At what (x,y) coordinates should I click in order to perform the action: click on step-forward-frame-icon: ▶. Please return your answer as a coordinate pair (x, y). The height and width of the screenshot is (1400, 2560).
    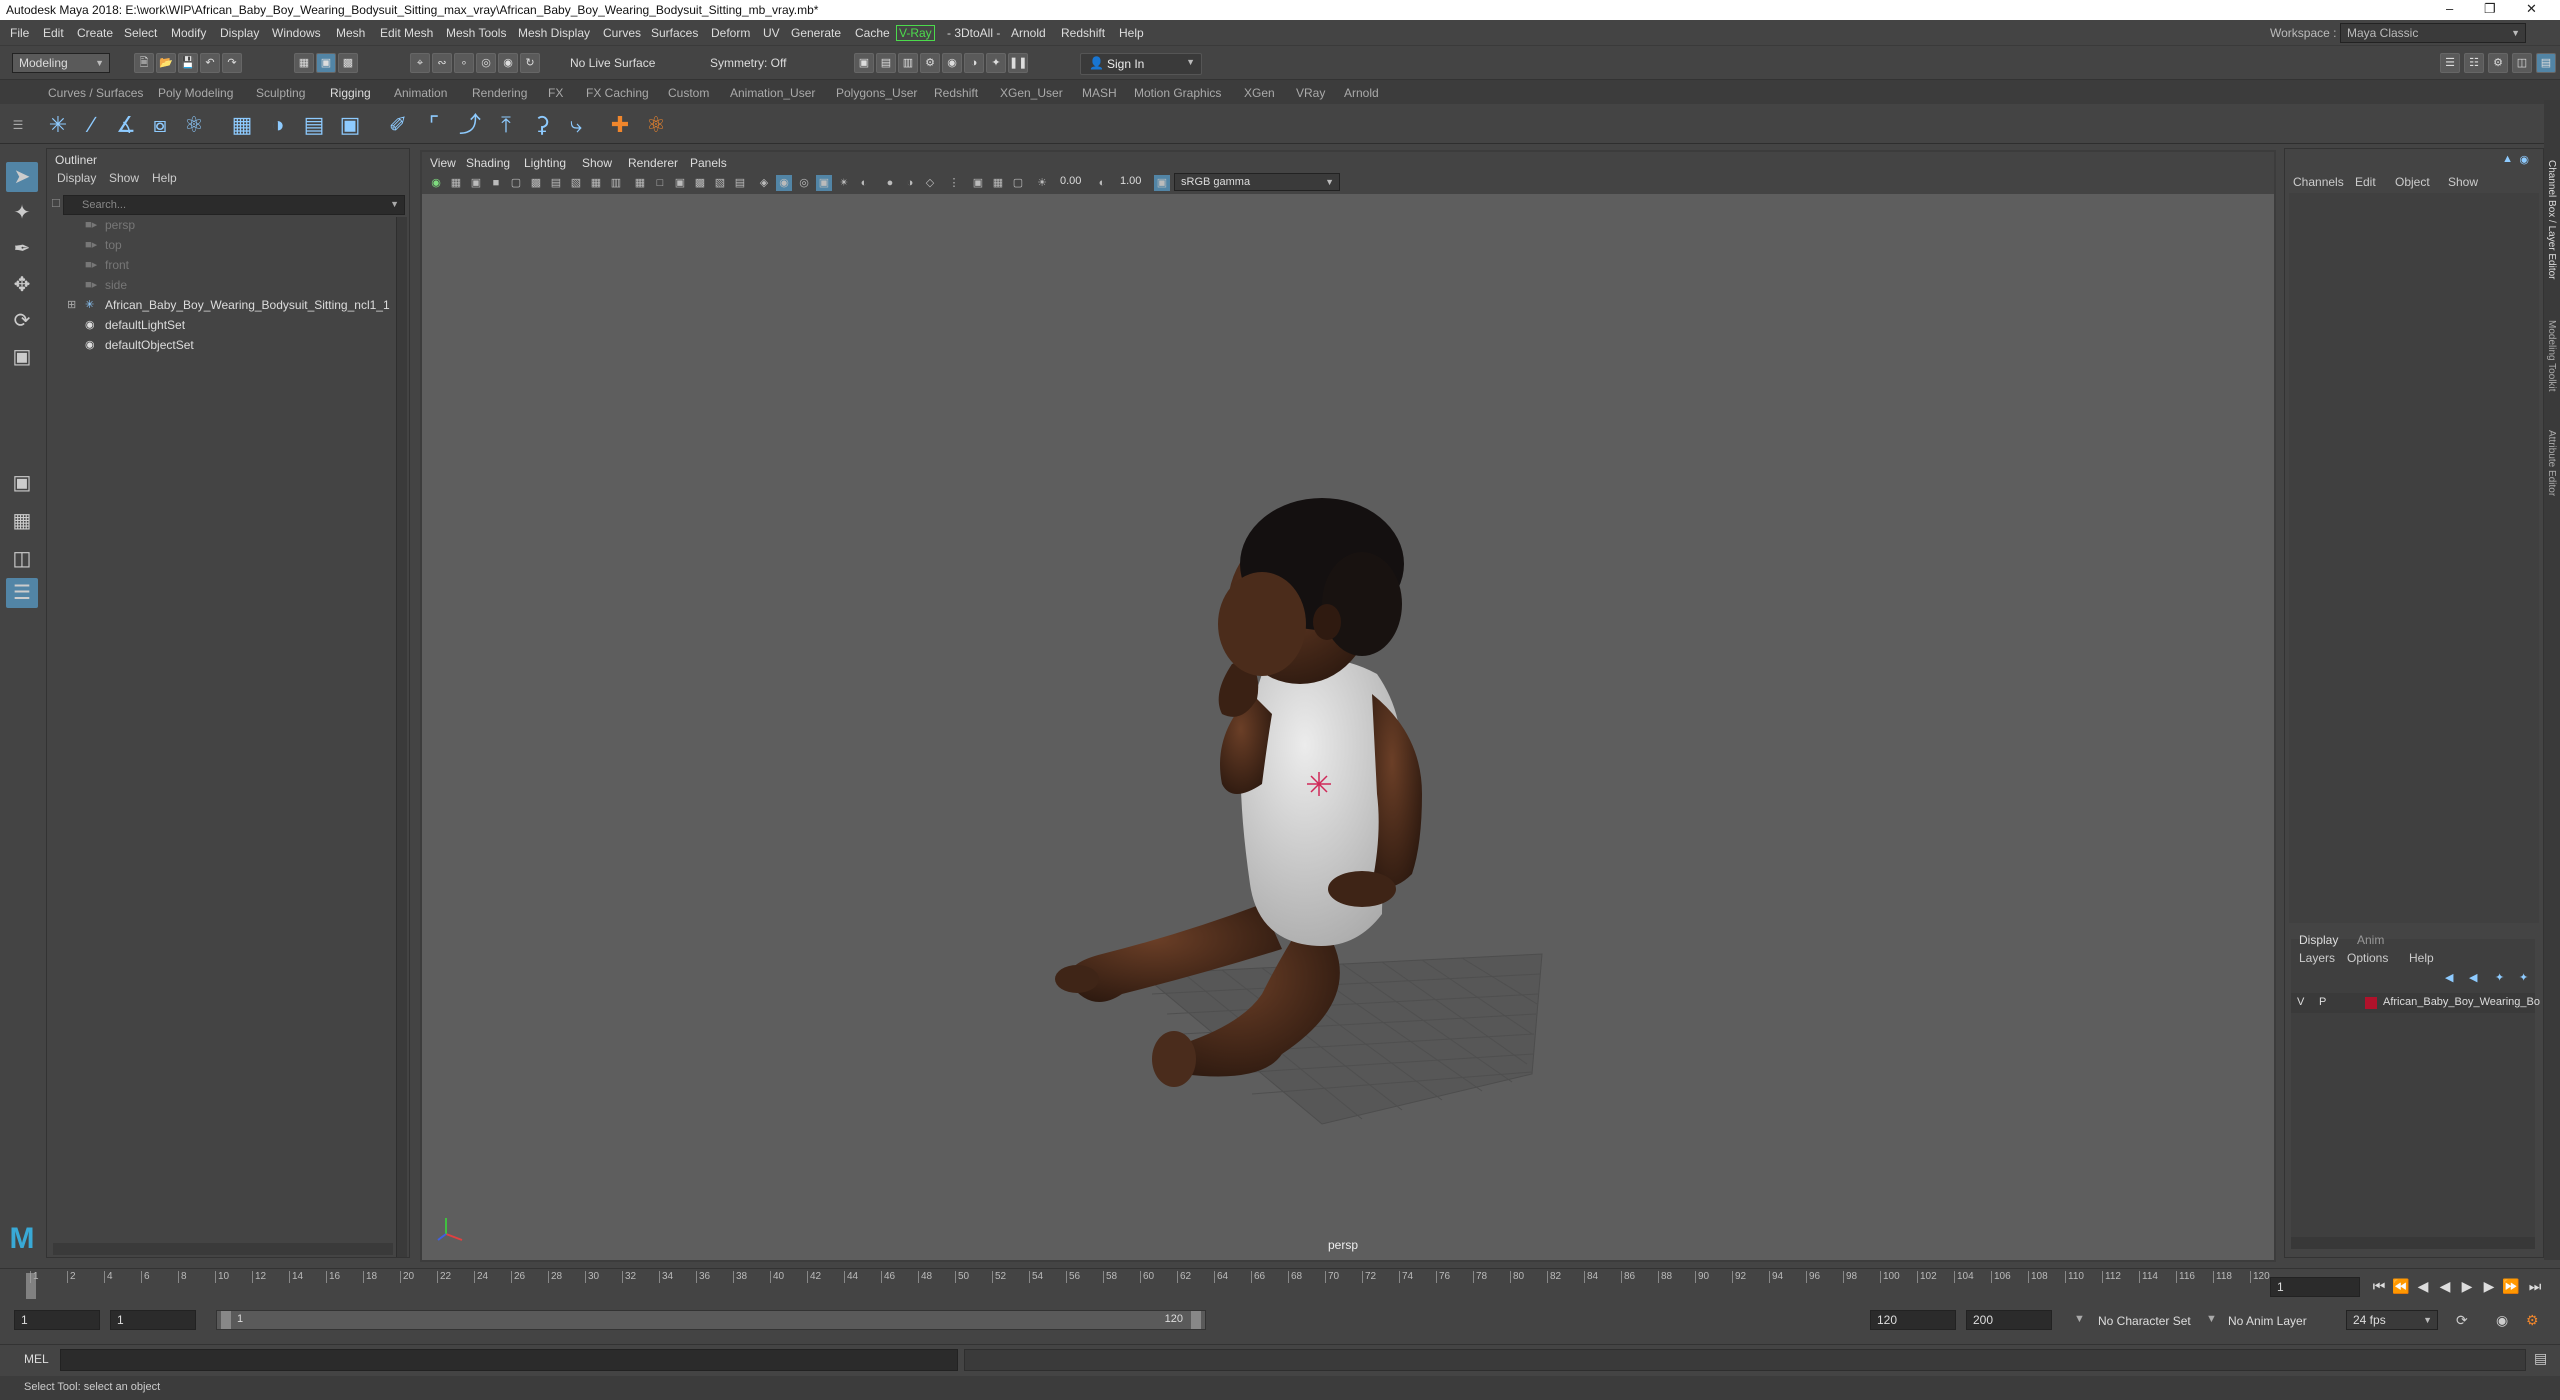
    Looking at the image, I should click on (2489, 1286).